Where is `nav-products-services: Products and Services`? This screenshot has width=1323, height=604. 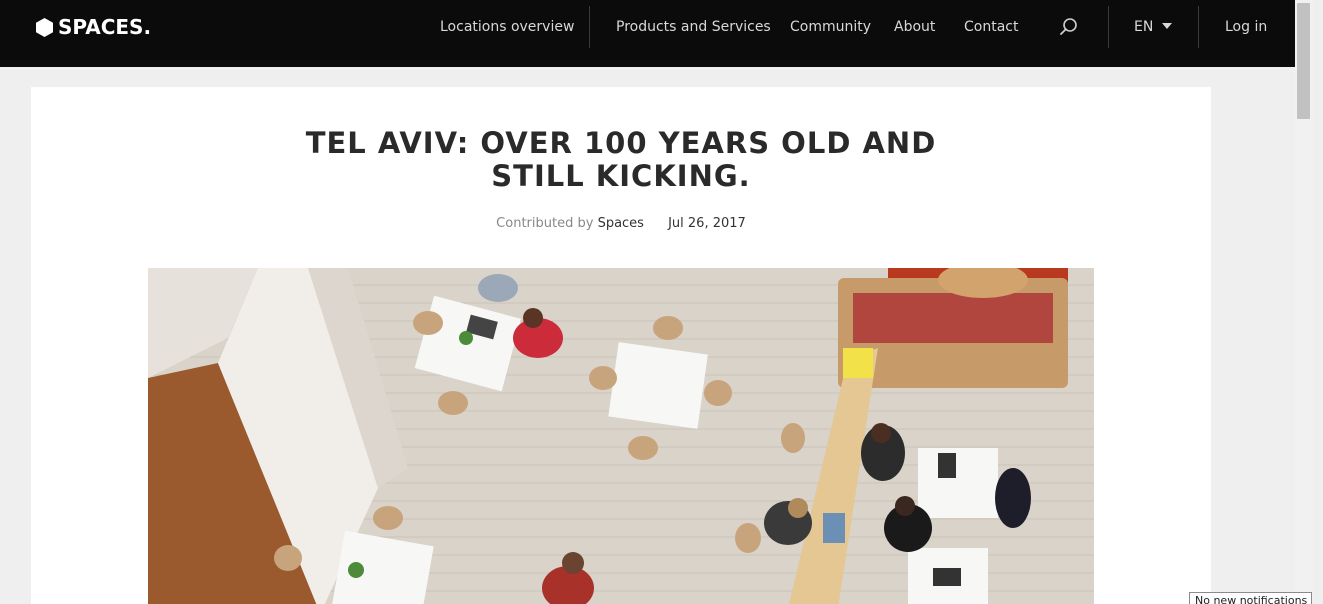
nav-products-services: Products and Services is located at coordinates (693, 27).